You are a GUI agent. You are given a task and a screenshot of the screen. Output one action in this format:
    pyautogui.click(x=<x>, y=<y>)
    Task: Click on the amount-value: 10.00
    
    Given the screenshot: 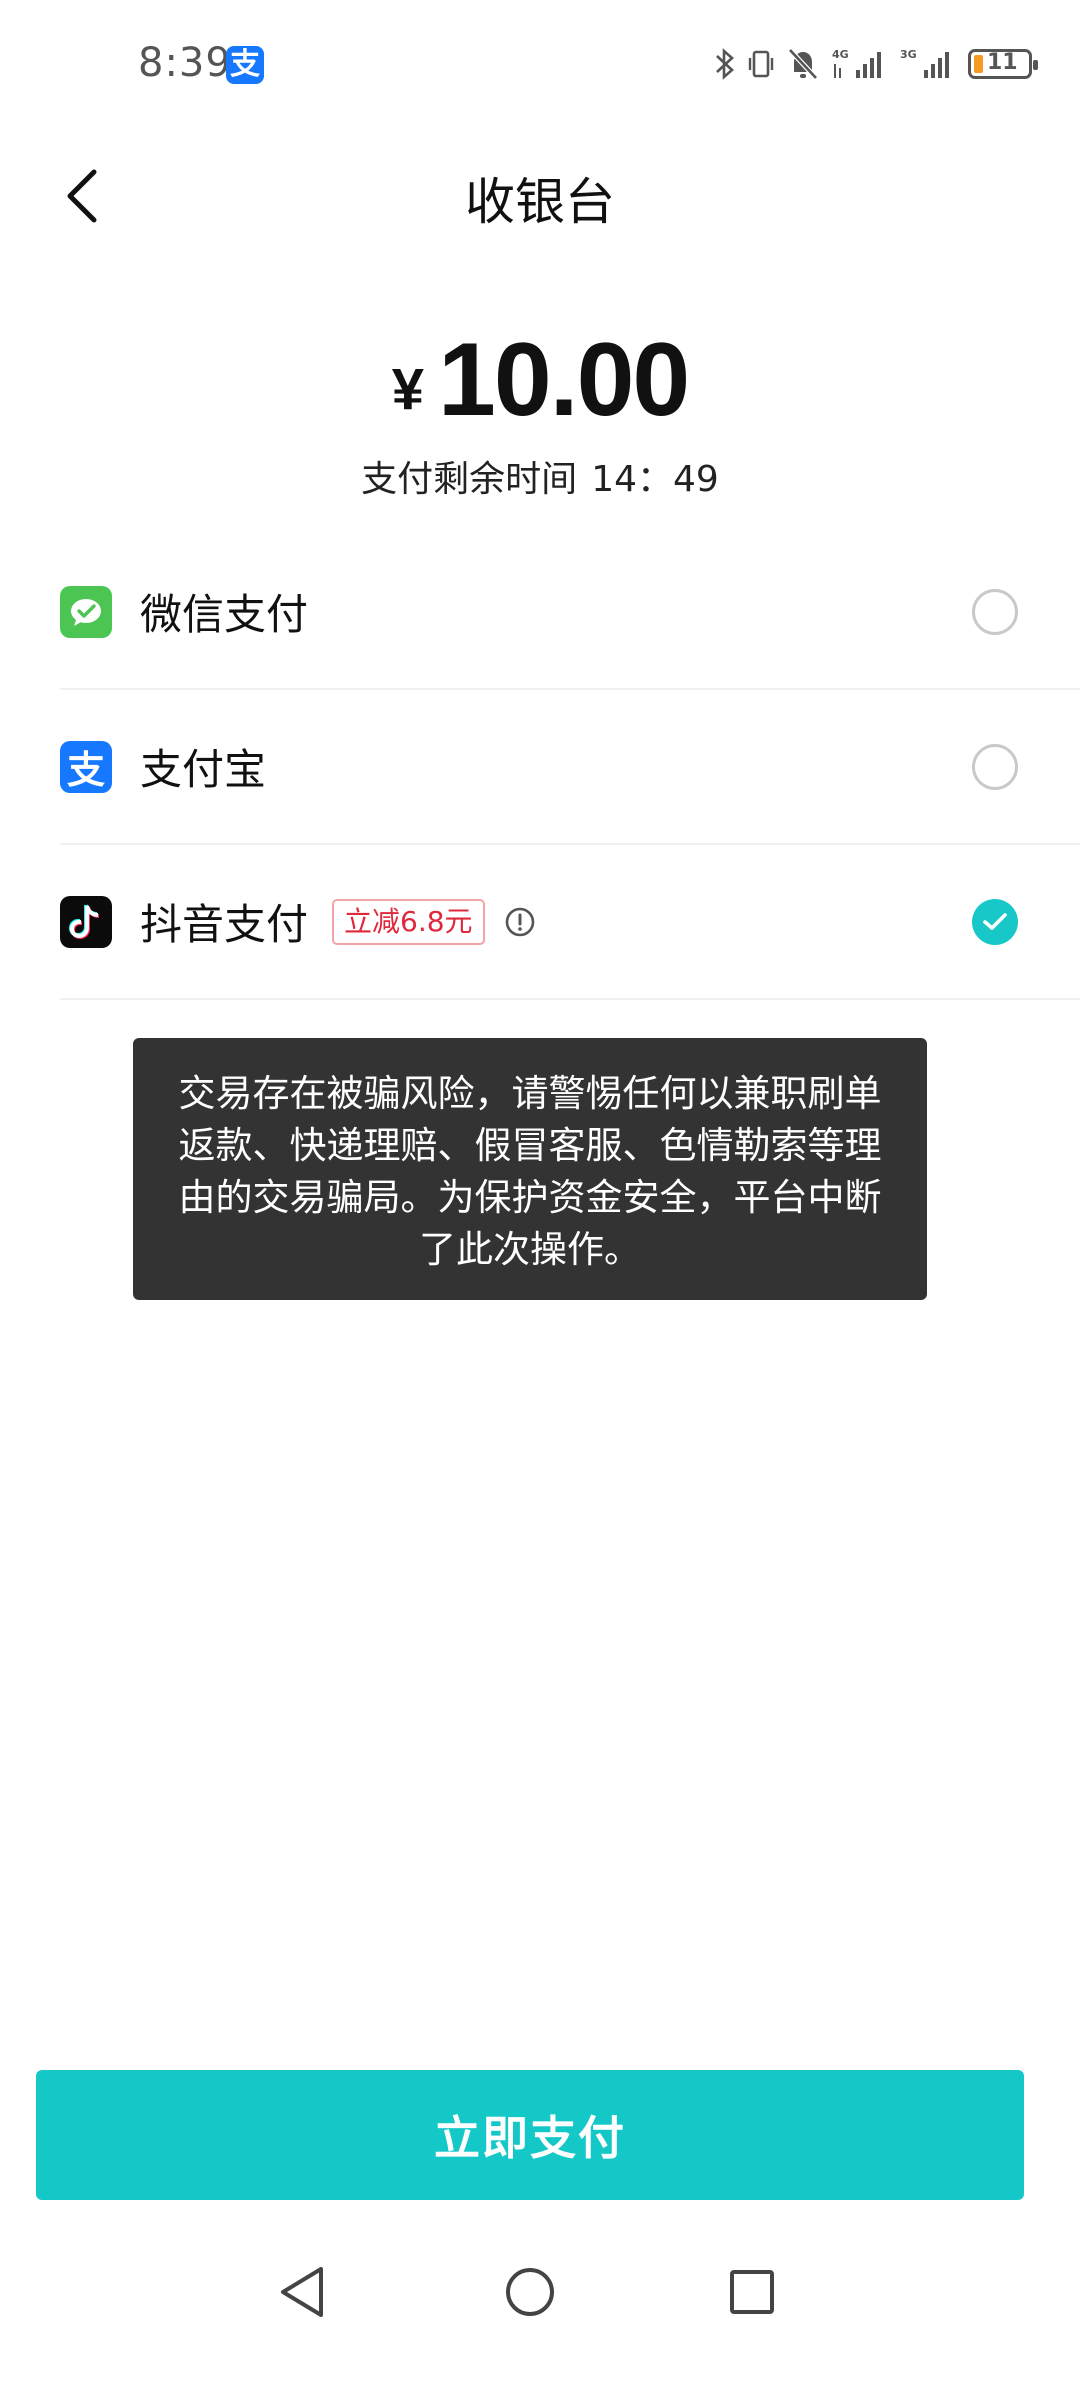 What is the action you would take?
    pyautogui.click(x=564, y=380)
    